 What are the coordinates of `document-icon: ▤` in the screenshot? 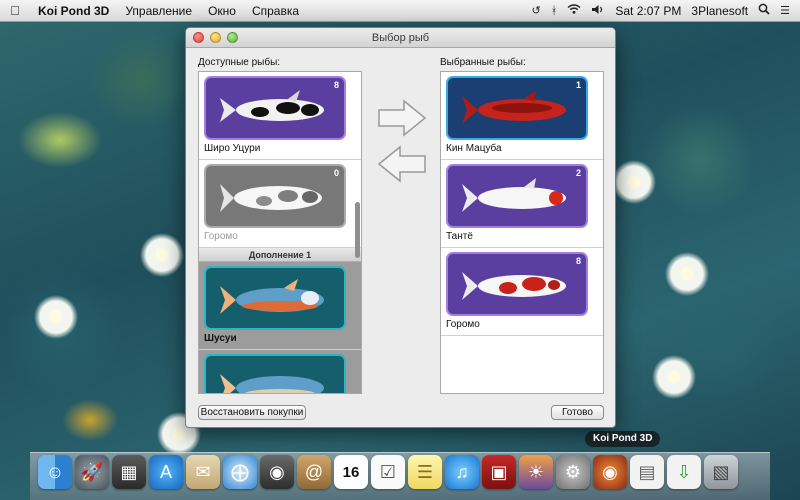 It's located at (647, 472).